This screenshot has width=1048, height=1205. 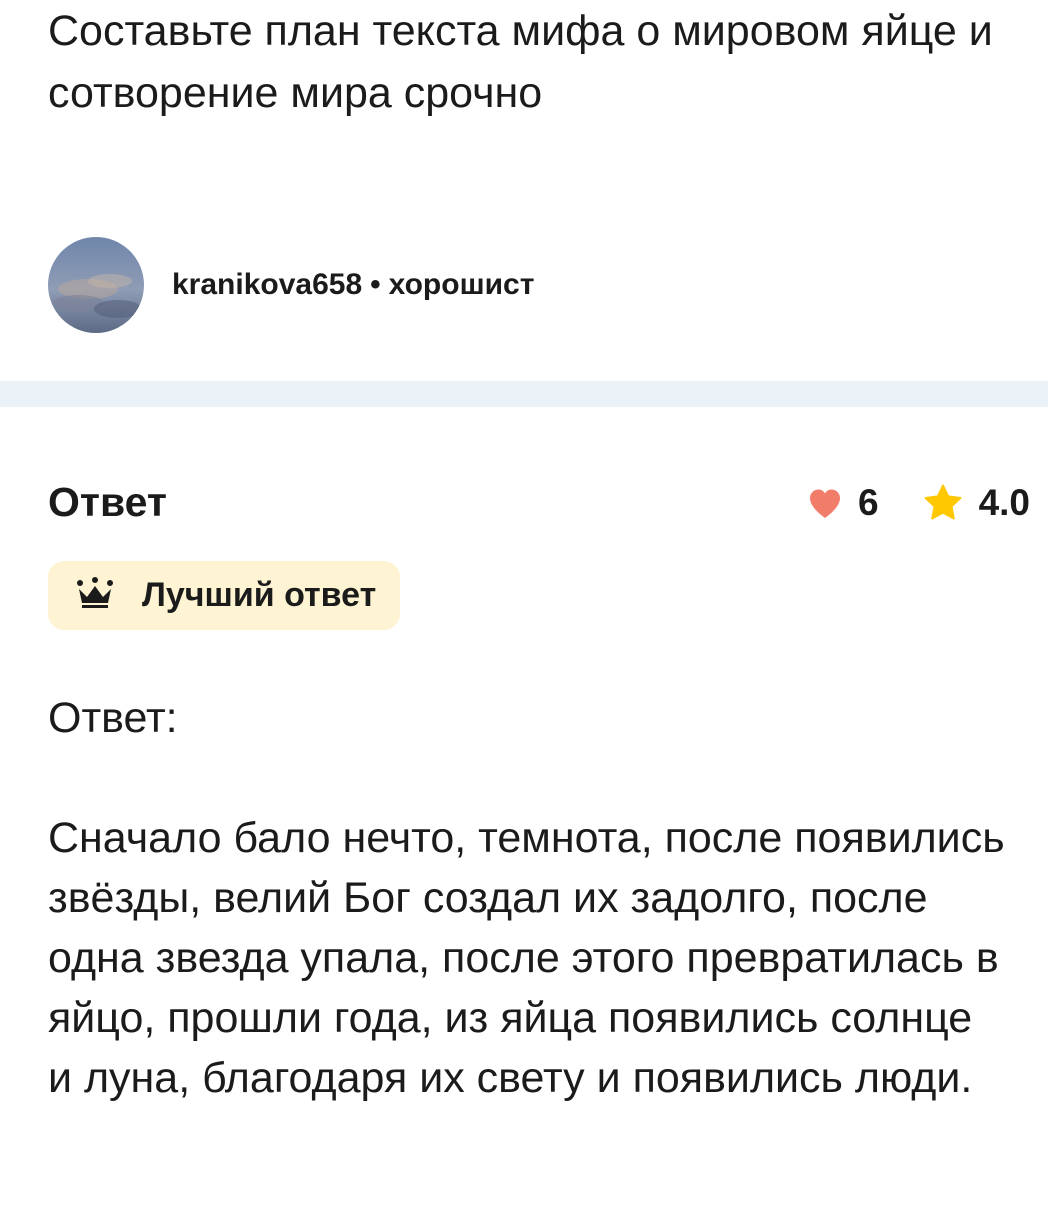 What do you see at coordinates (107, 502) in the screenshot?
I see `answer-heading: Ответ` at bounding box center [107, 502].